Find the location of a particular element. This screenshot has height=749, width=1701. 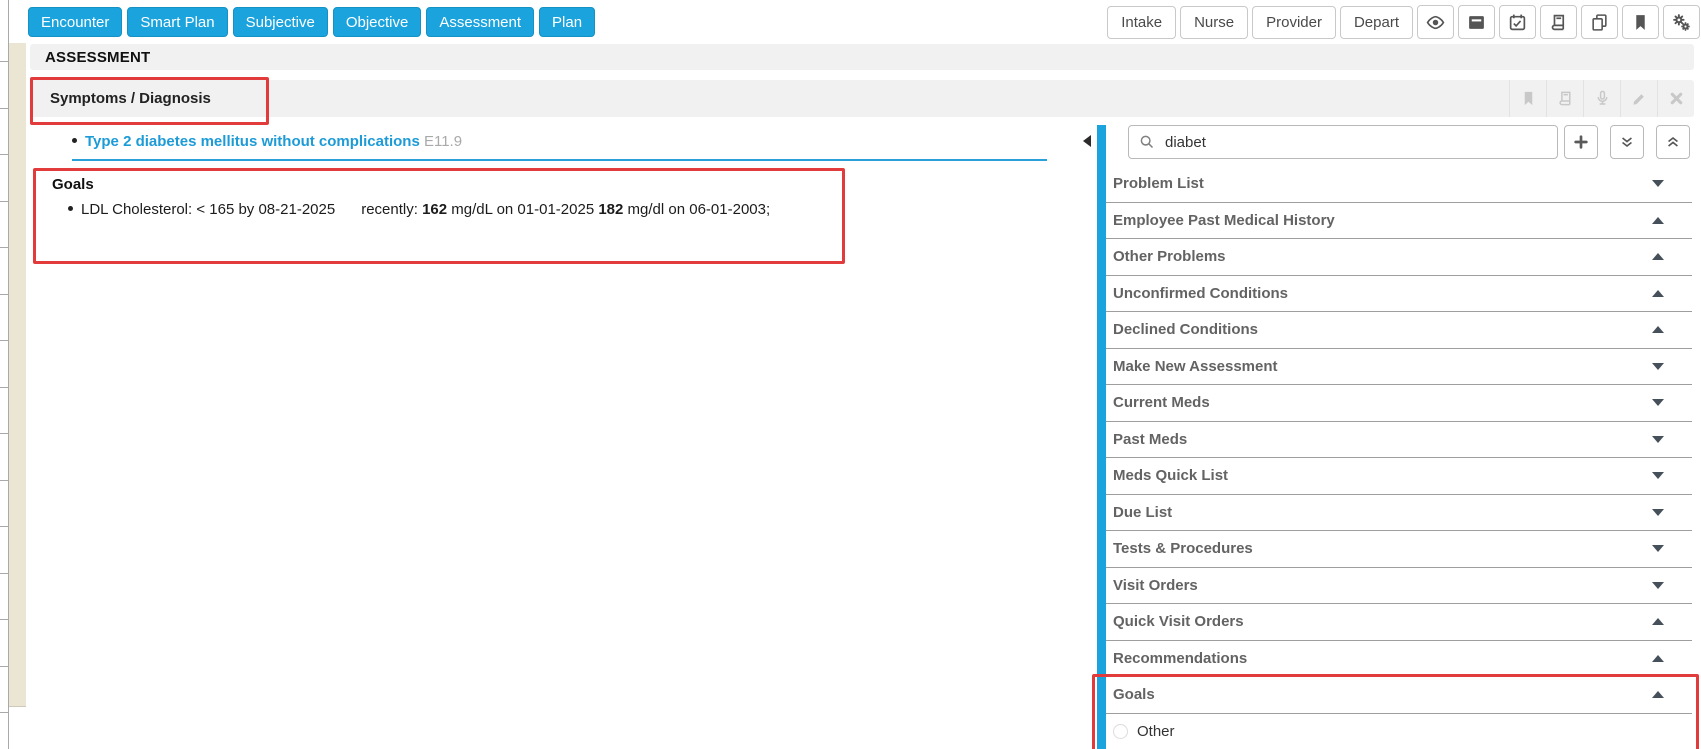

archive-box-icon is located at coordinates (1476, 22).